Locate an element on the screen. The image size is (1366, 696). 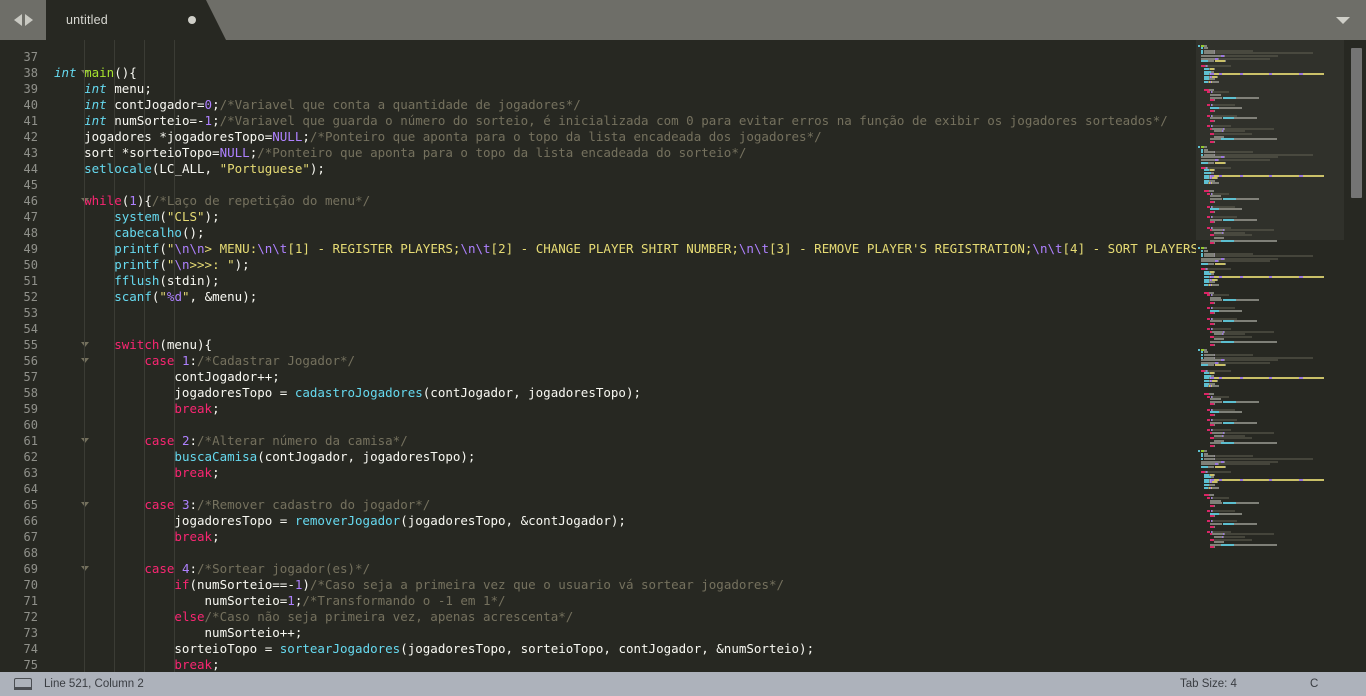
token-pl: numSorteio=- is located at coordinates (155, 120).